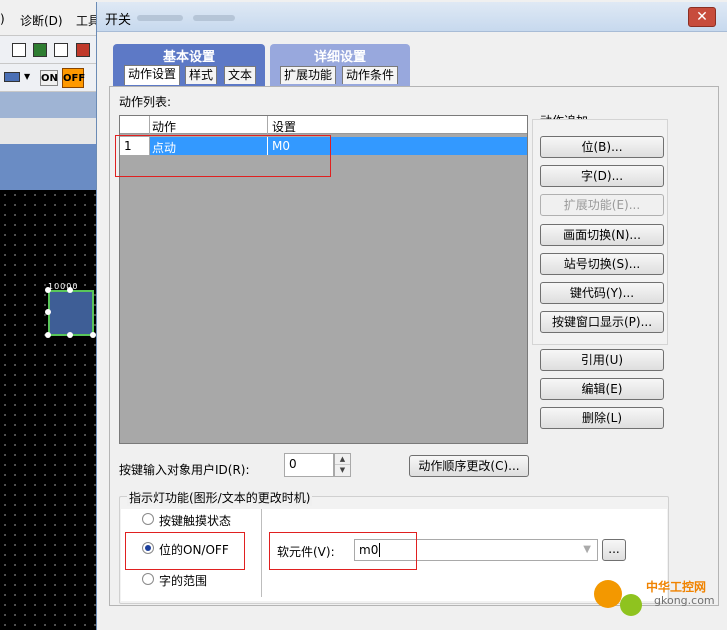 The width and height of the screenshot is (727, 630). Describe the element at coordinates (41, 20) in the screenshot. I see `bg-menu-diagnose: 诊断(D)` at that location.